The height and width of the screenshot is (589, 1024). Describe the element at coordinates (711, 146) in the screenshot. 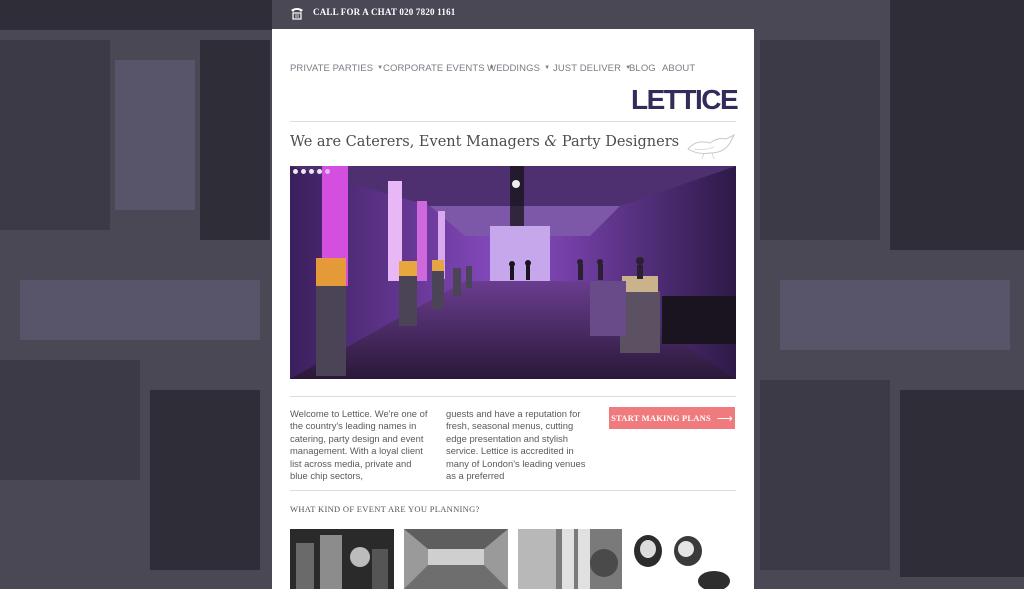

I see `bird-sketch-icon` at that location.